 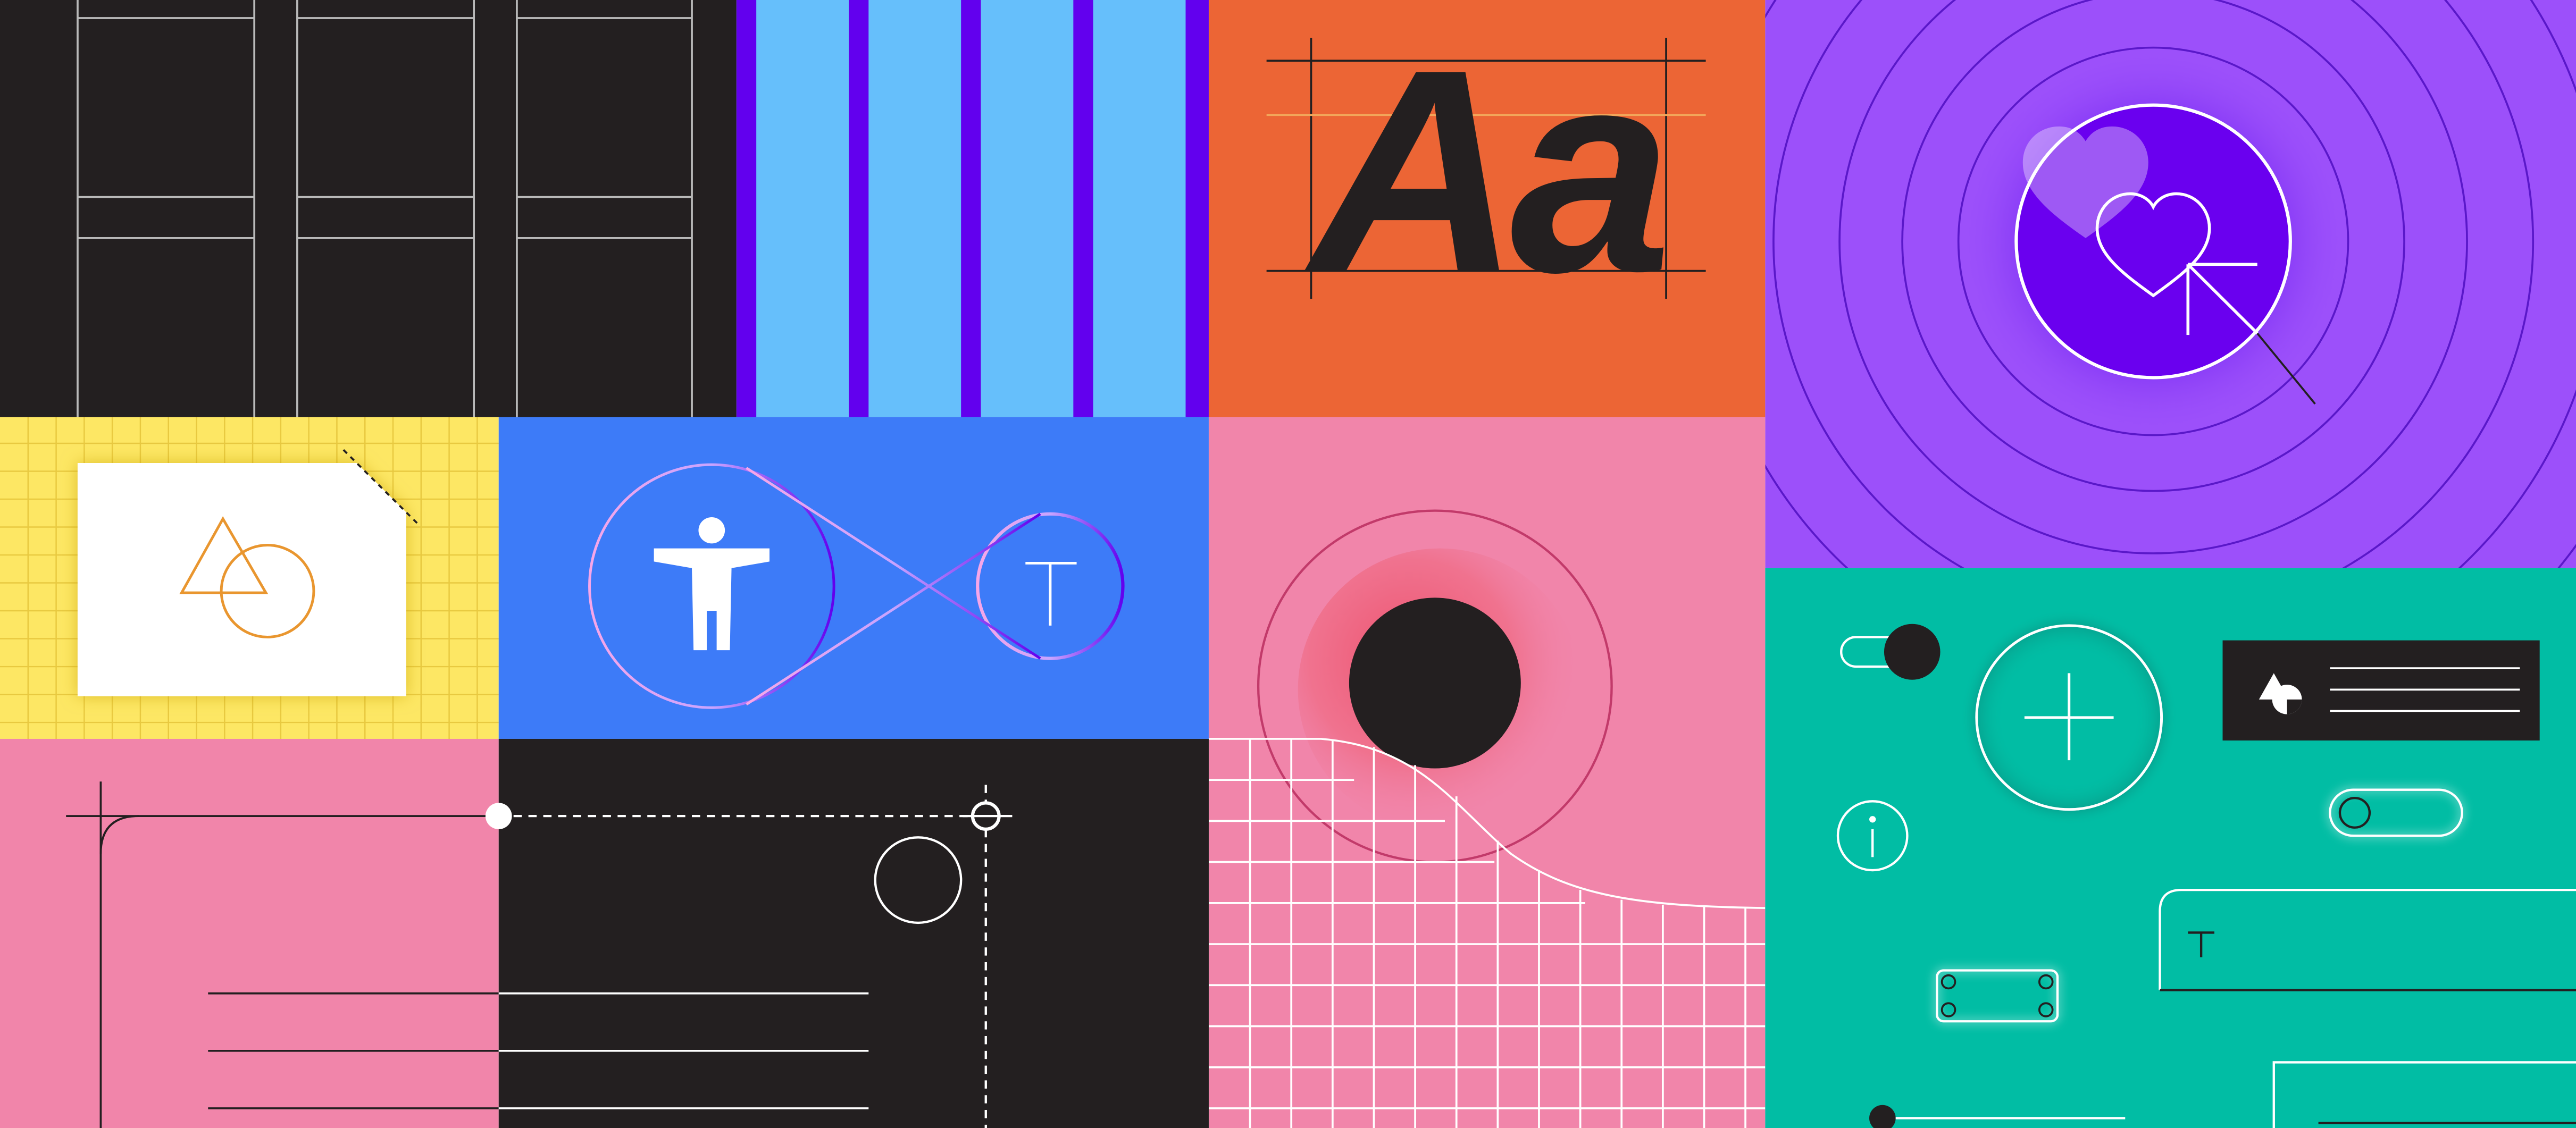 I want to click on blue-background, so click(x=853, y=578).